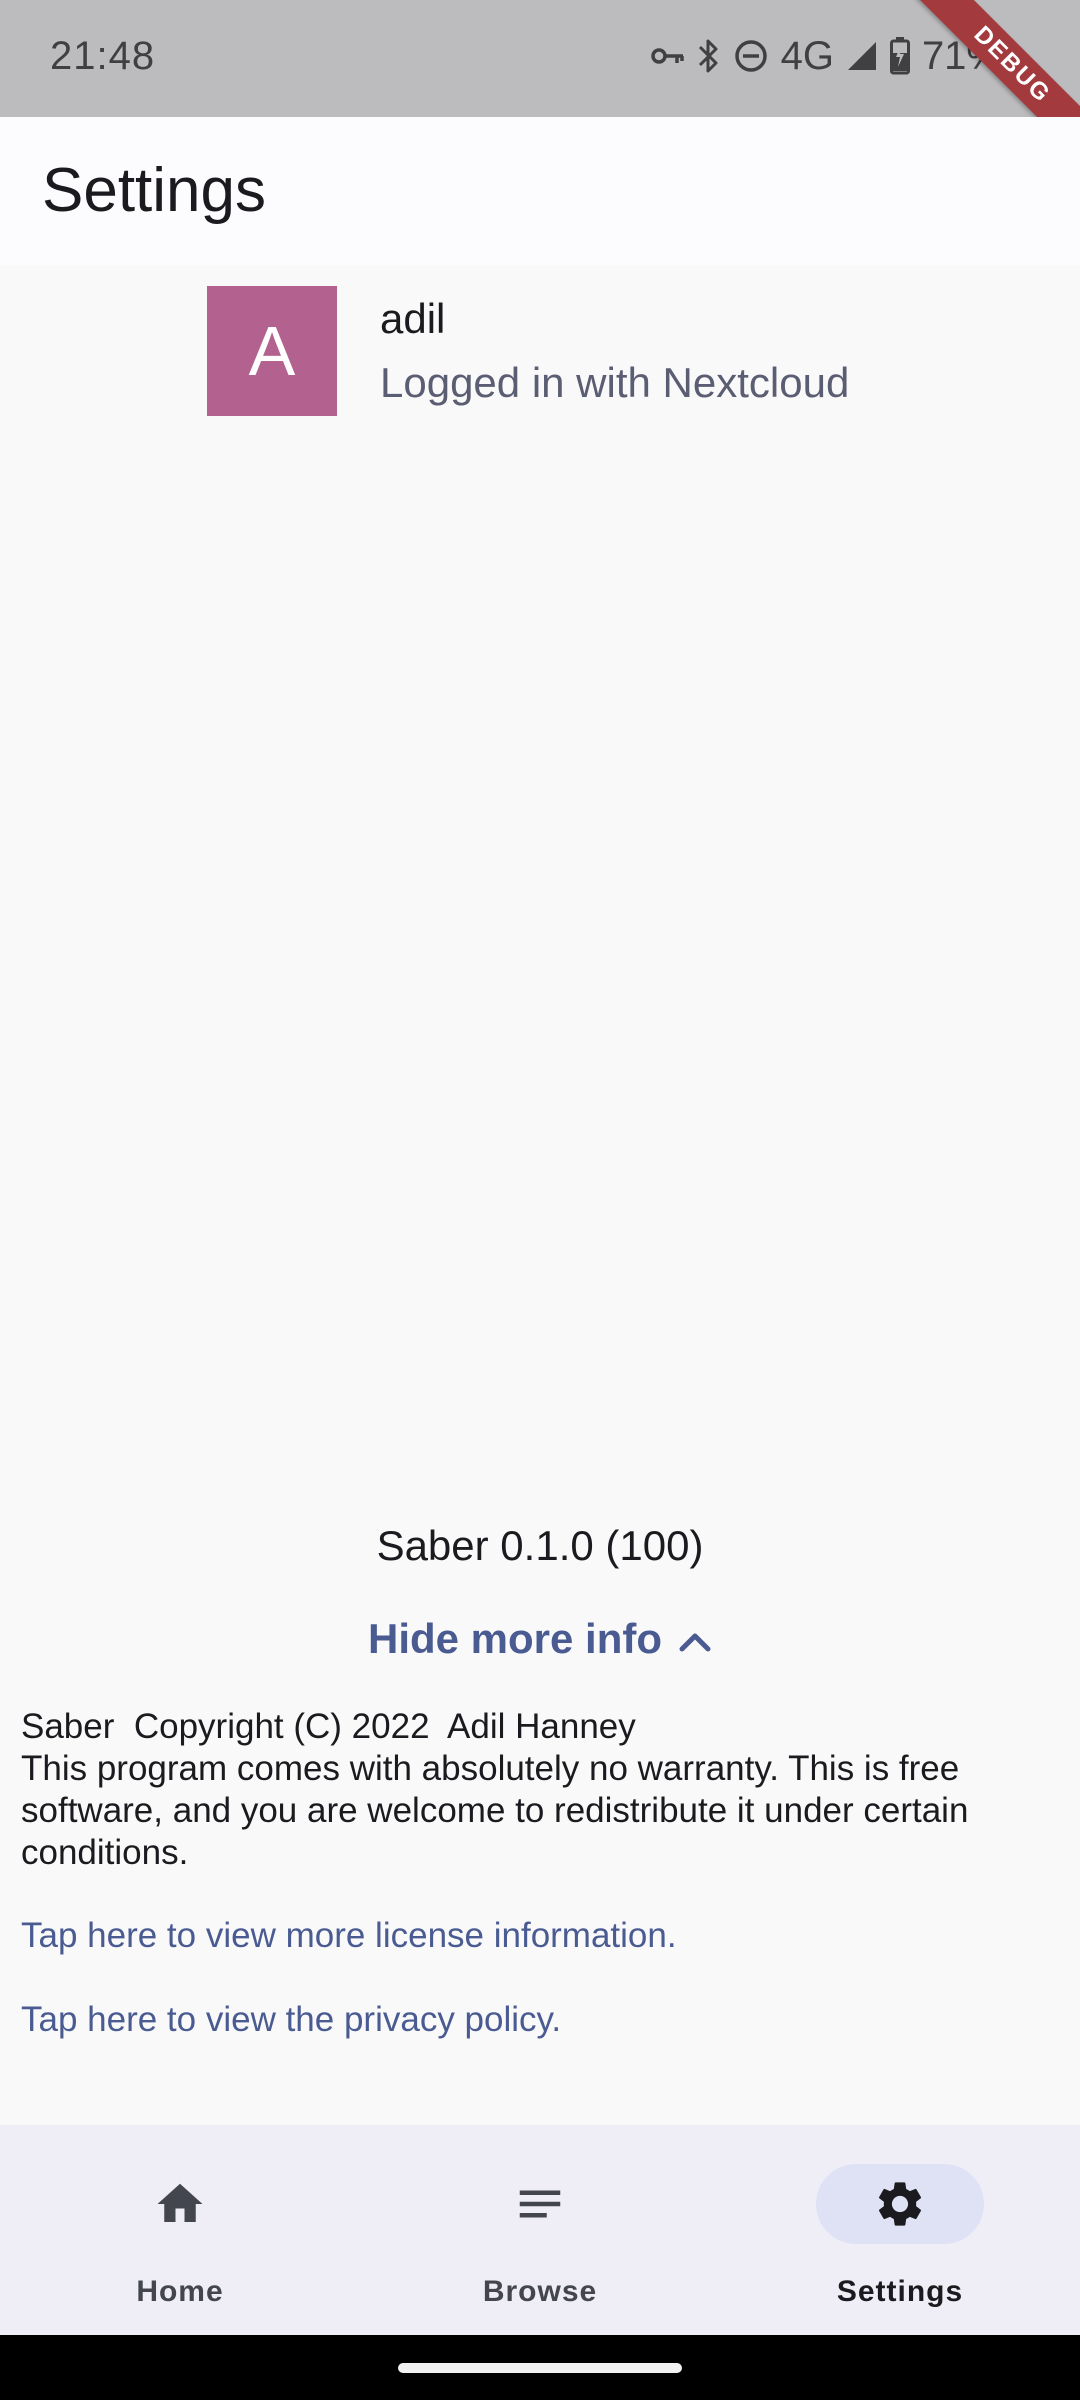  I want to click on browse-icon, so click(540, 2204).